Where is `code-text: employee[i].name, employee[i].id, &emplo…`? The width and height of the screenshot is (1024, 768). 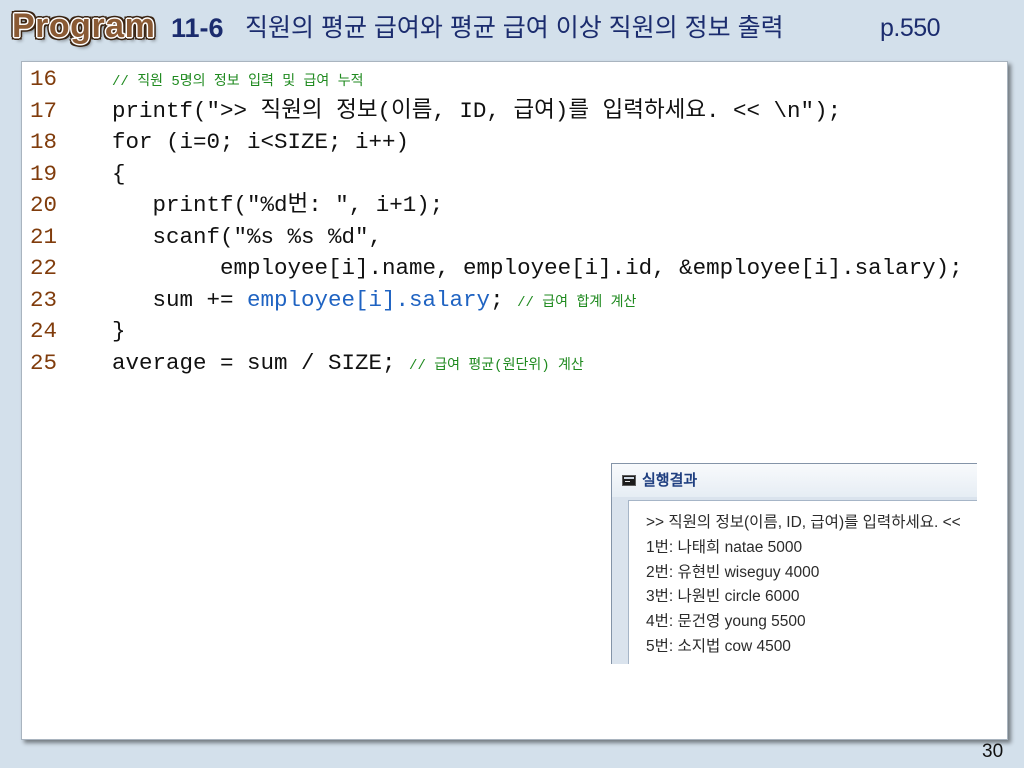
code-text: employee[i].name, employee[i].id, &emplo… is located at coordinates (537, 269).